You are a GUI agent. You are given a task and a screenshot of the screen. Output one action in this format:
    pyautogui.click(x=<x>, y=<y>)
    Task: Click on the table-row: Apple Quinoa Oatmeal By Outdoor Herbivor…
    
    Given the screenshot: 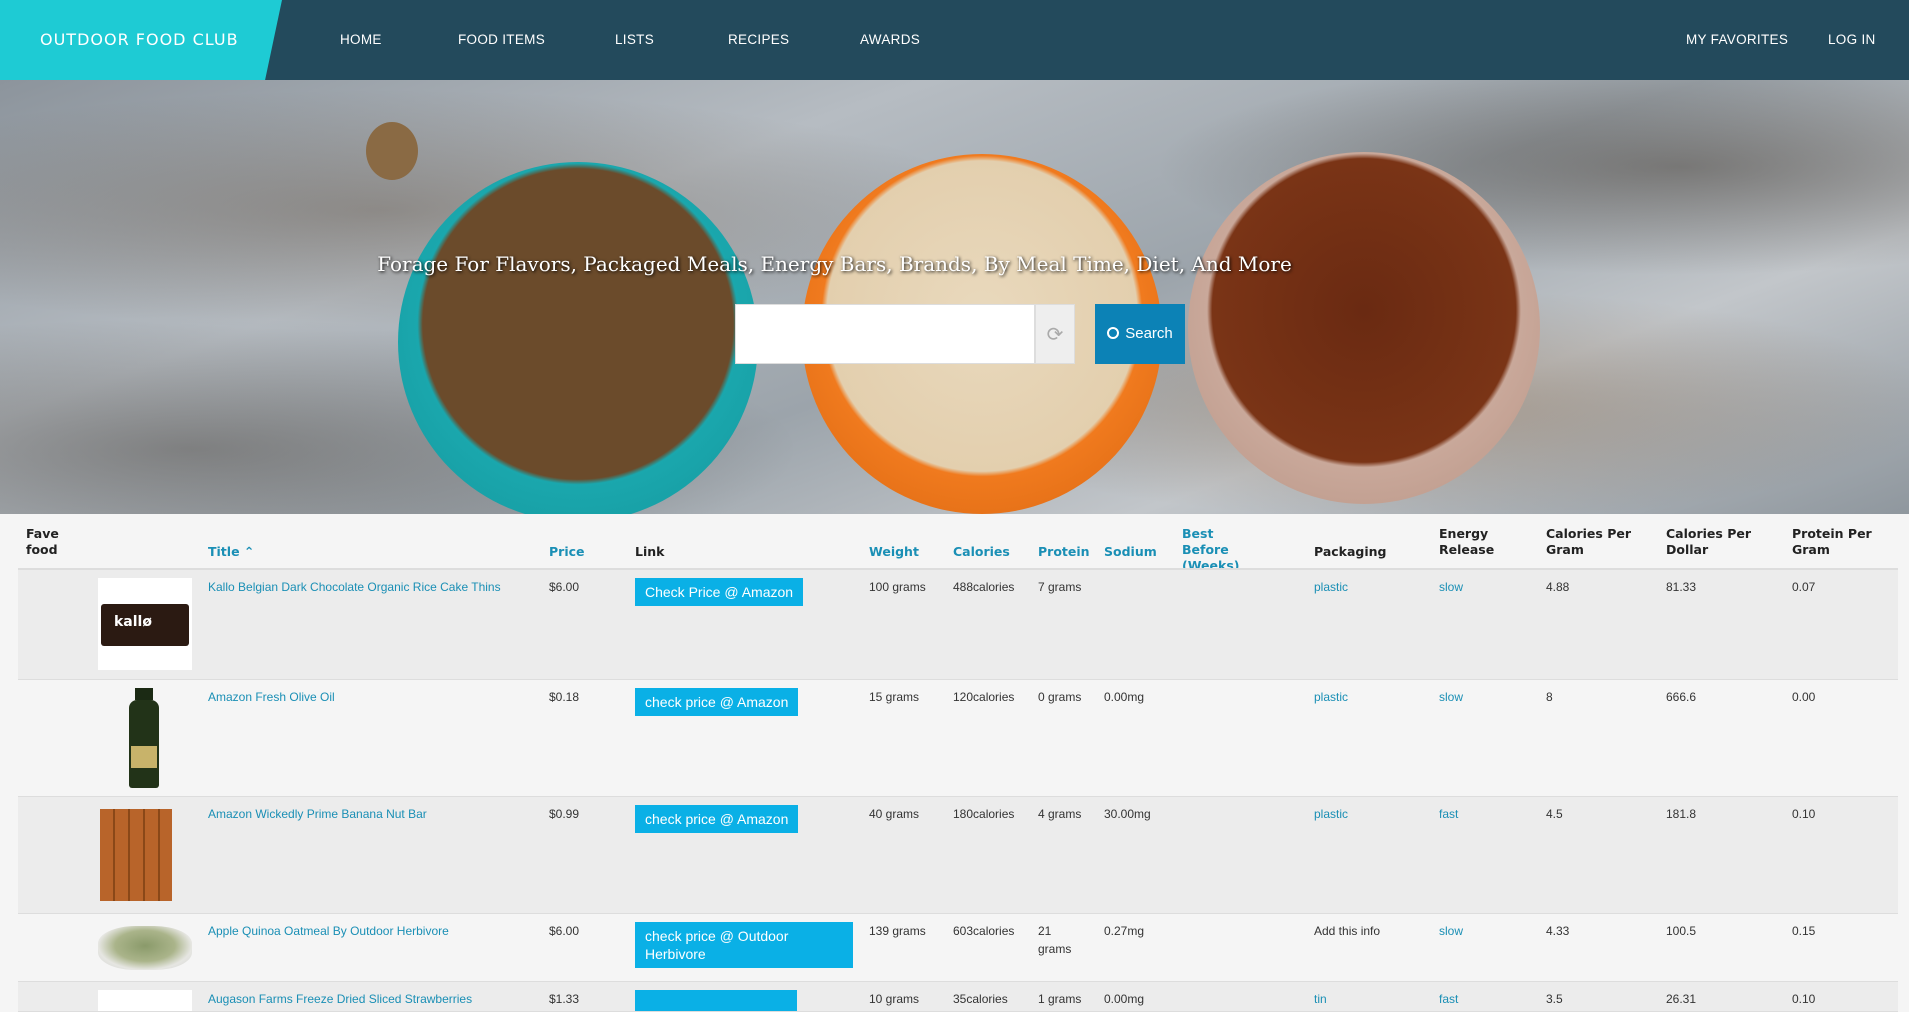 What is the action you would take?
    pyautogui.click(x=958, y=948)
    